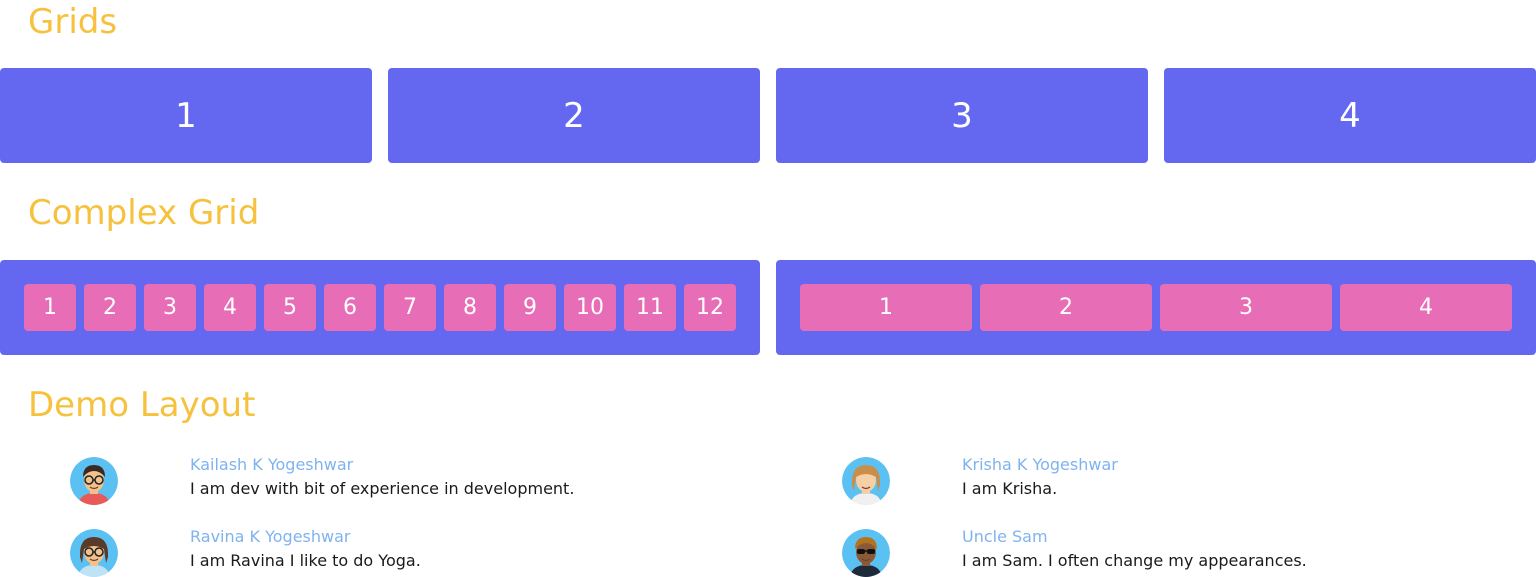 Image resolution: width=1536 pixels, height=577 pixels. Describe the element at coordinates (272, 464) in the screenshot. I see `person-name: Kailash K Yogeshwar` at that location.